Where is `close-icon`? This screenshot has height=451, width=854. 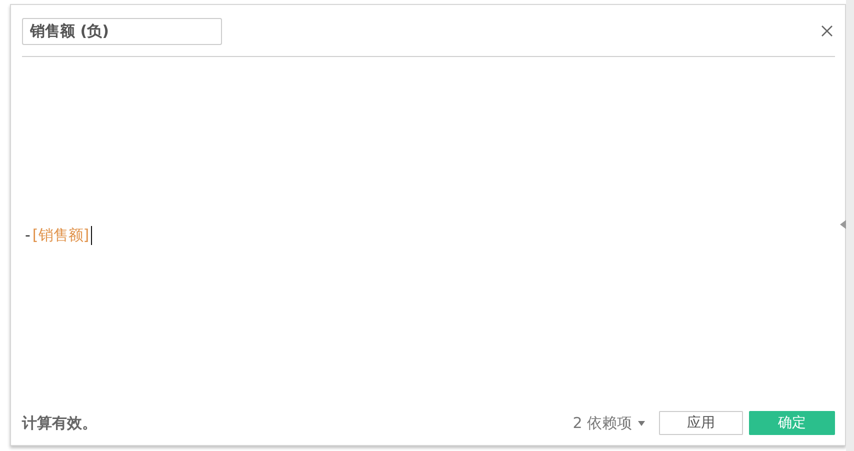 close-icon is located at coordinates (827, 30).